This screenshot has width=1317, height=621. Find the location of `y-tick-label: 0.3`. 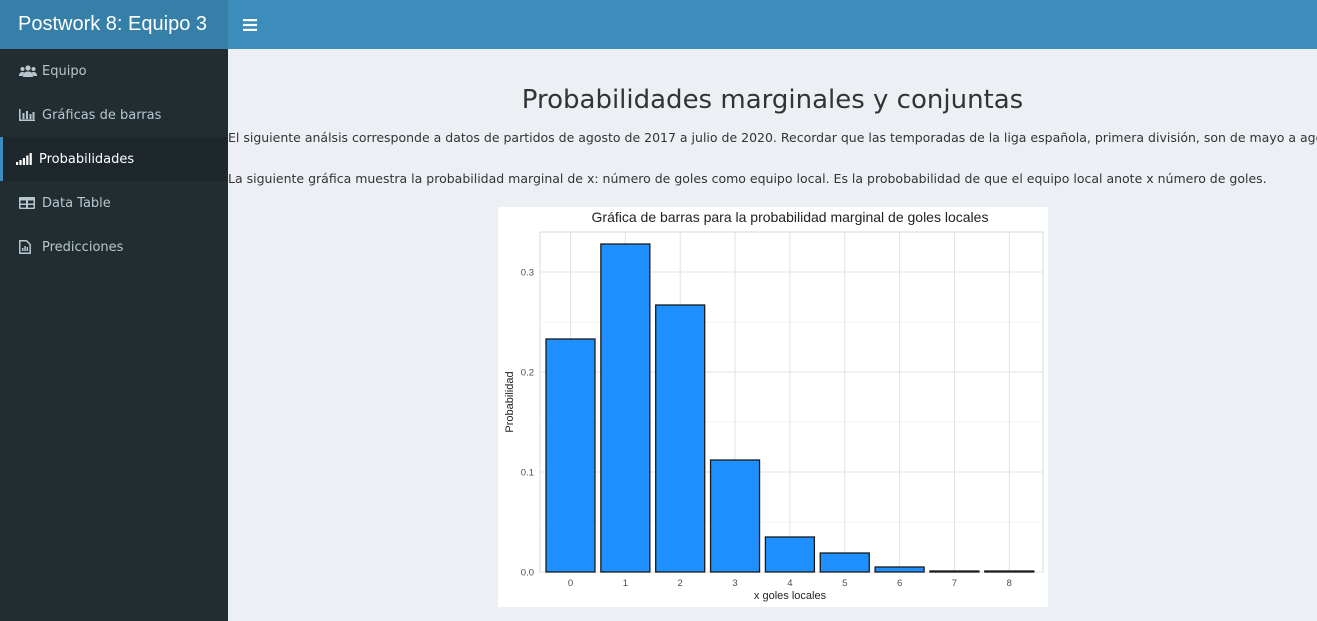

y-tick-label: 0.3 is located at coordinates (527, 273).